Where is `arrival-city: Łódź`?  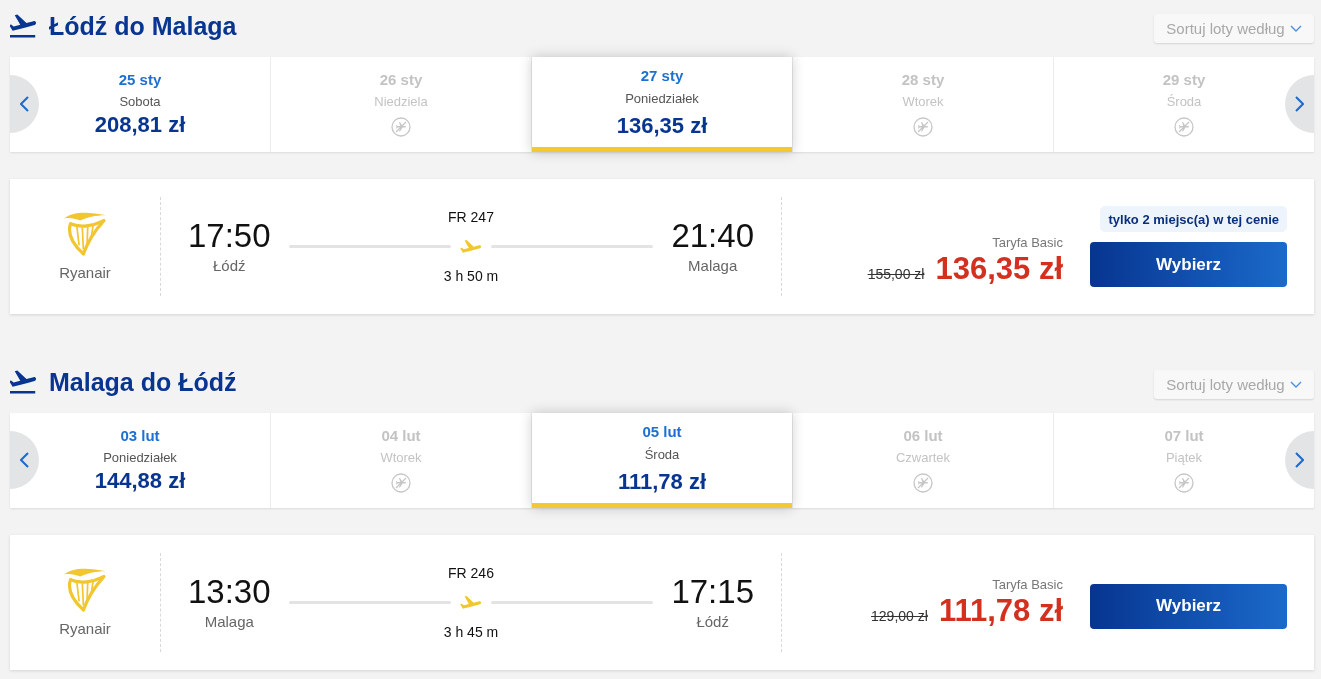 arrival-city: Łódź is located at coordinates (712, 622).